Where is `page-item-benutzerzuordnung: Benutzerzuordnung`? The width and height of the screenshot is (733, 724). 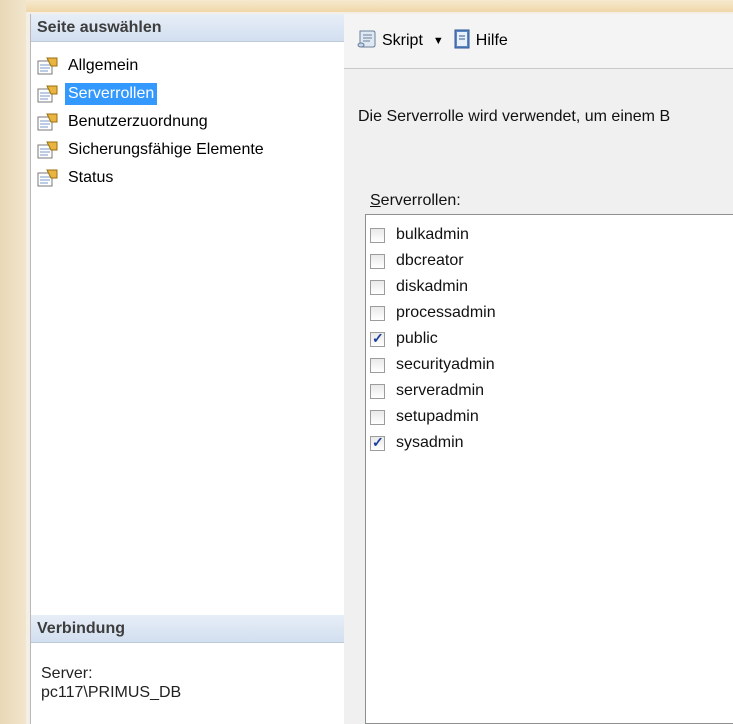 page-item-benutzerzuordnung: Benutzerzuordnung is located at coordinates (152, 122).